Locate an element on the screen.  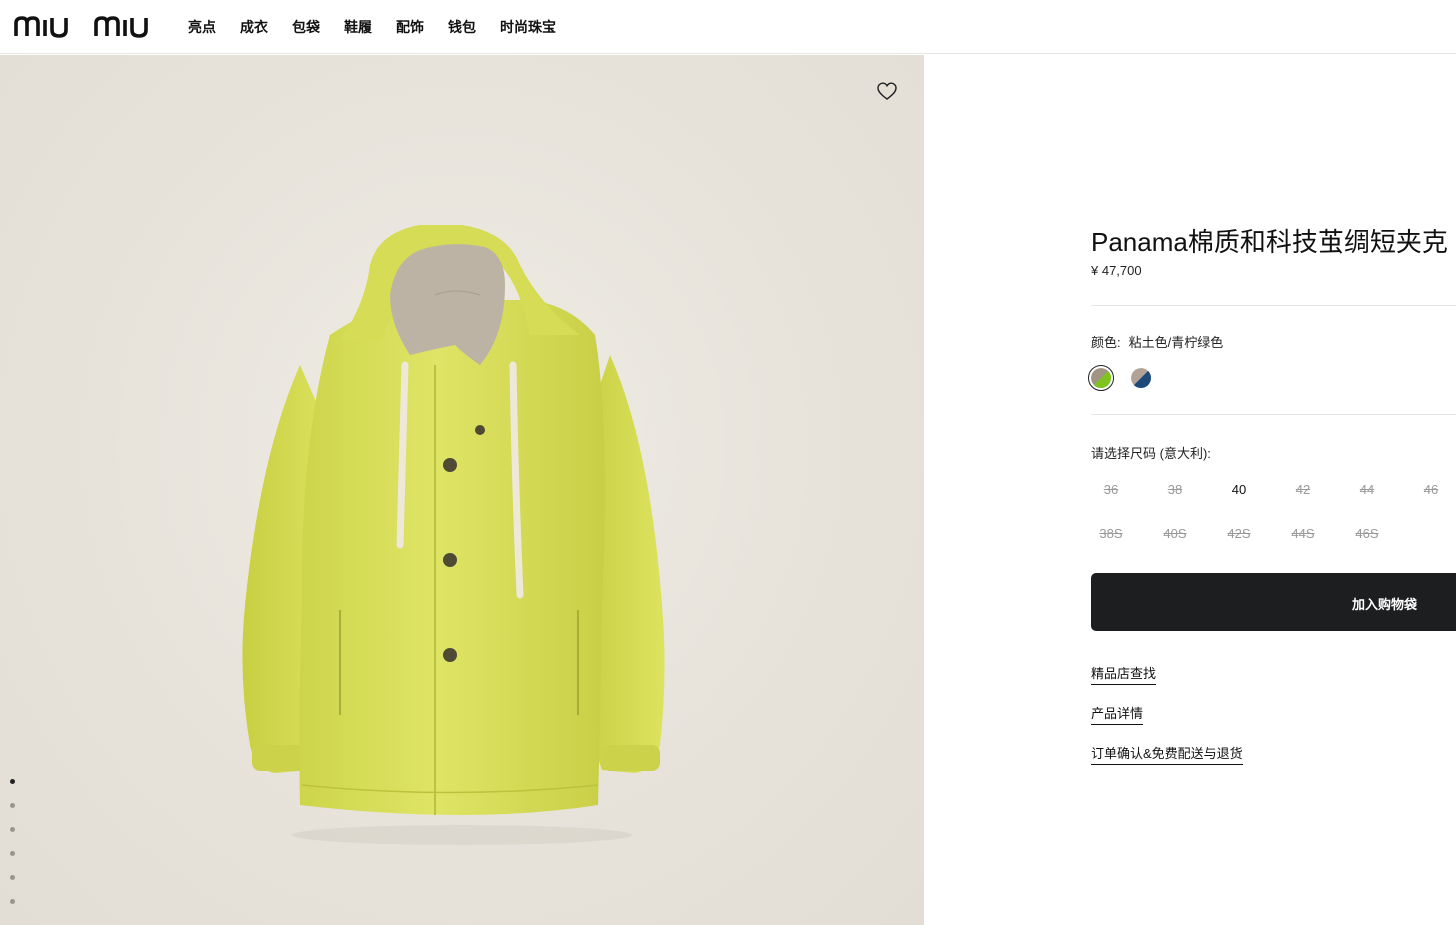
product-price: ¥ 47,700 is located at coordinates (1116, 270).